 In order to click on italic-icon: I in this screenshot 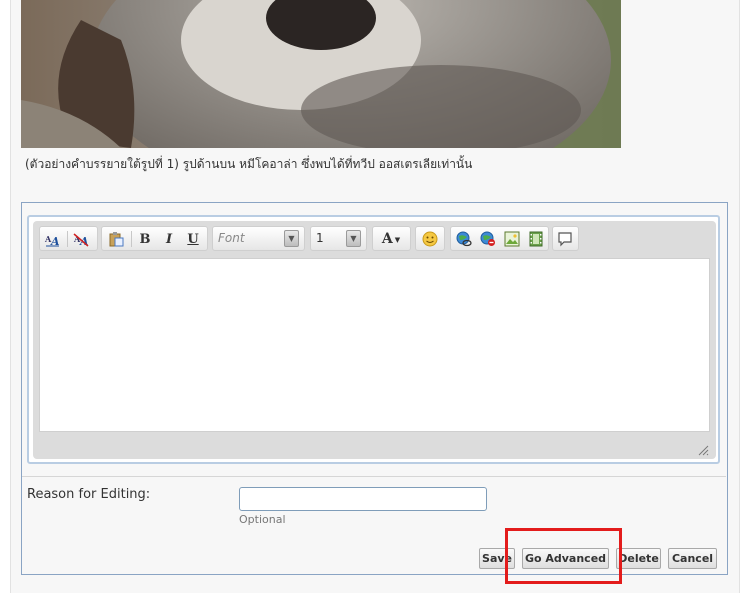, I will do `click(169, 239)`.